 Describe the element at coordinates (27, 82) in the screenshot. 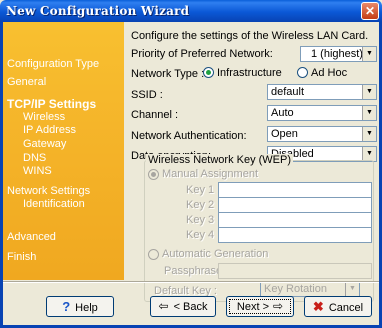

I see `sidebar-item-general: General` at that location.